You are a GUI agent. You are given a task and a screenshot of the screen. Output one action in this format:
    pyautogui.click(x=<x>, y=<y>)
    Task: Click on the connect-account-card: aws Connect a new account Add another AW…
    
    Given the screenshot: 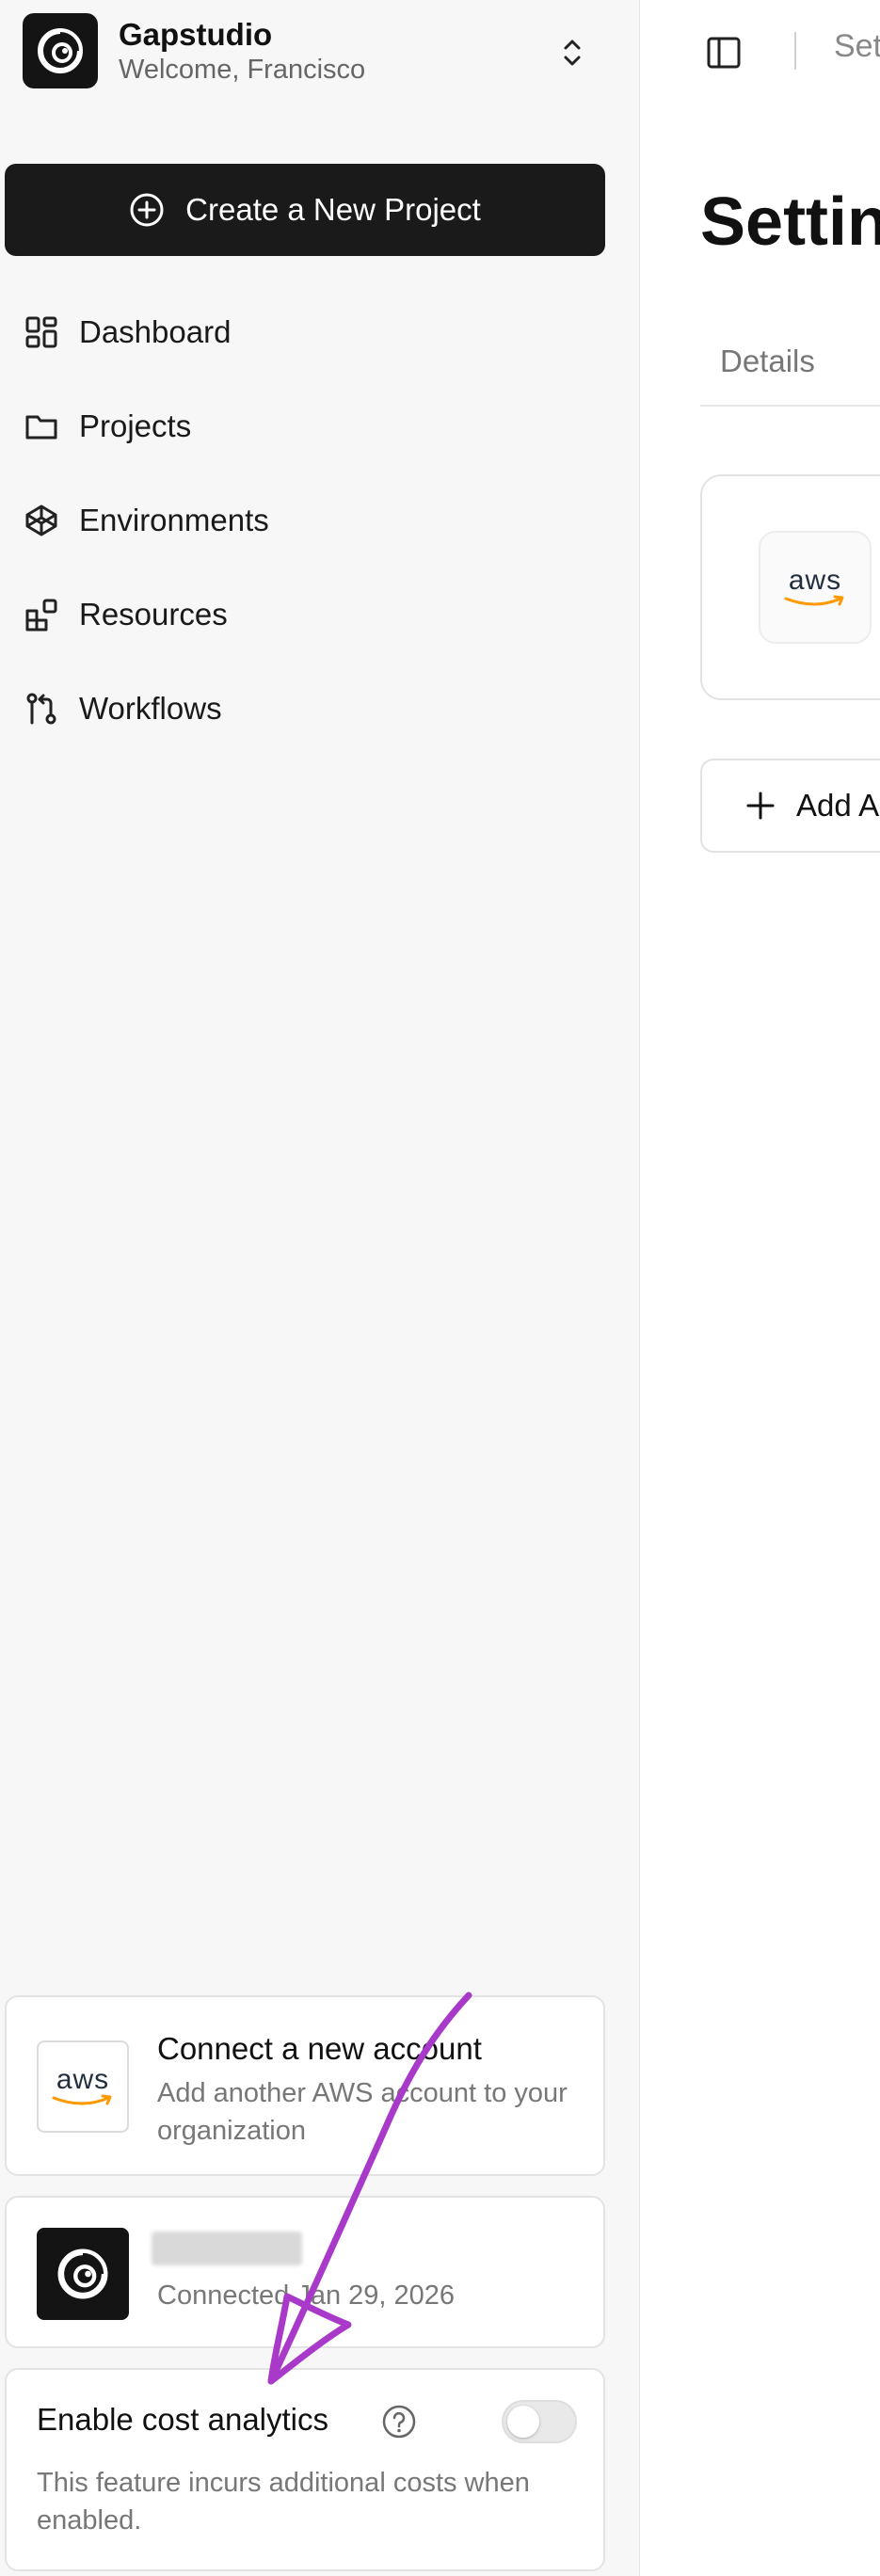 What is the action you would take?
    pyautogui.click(x=305, y=2085)
    